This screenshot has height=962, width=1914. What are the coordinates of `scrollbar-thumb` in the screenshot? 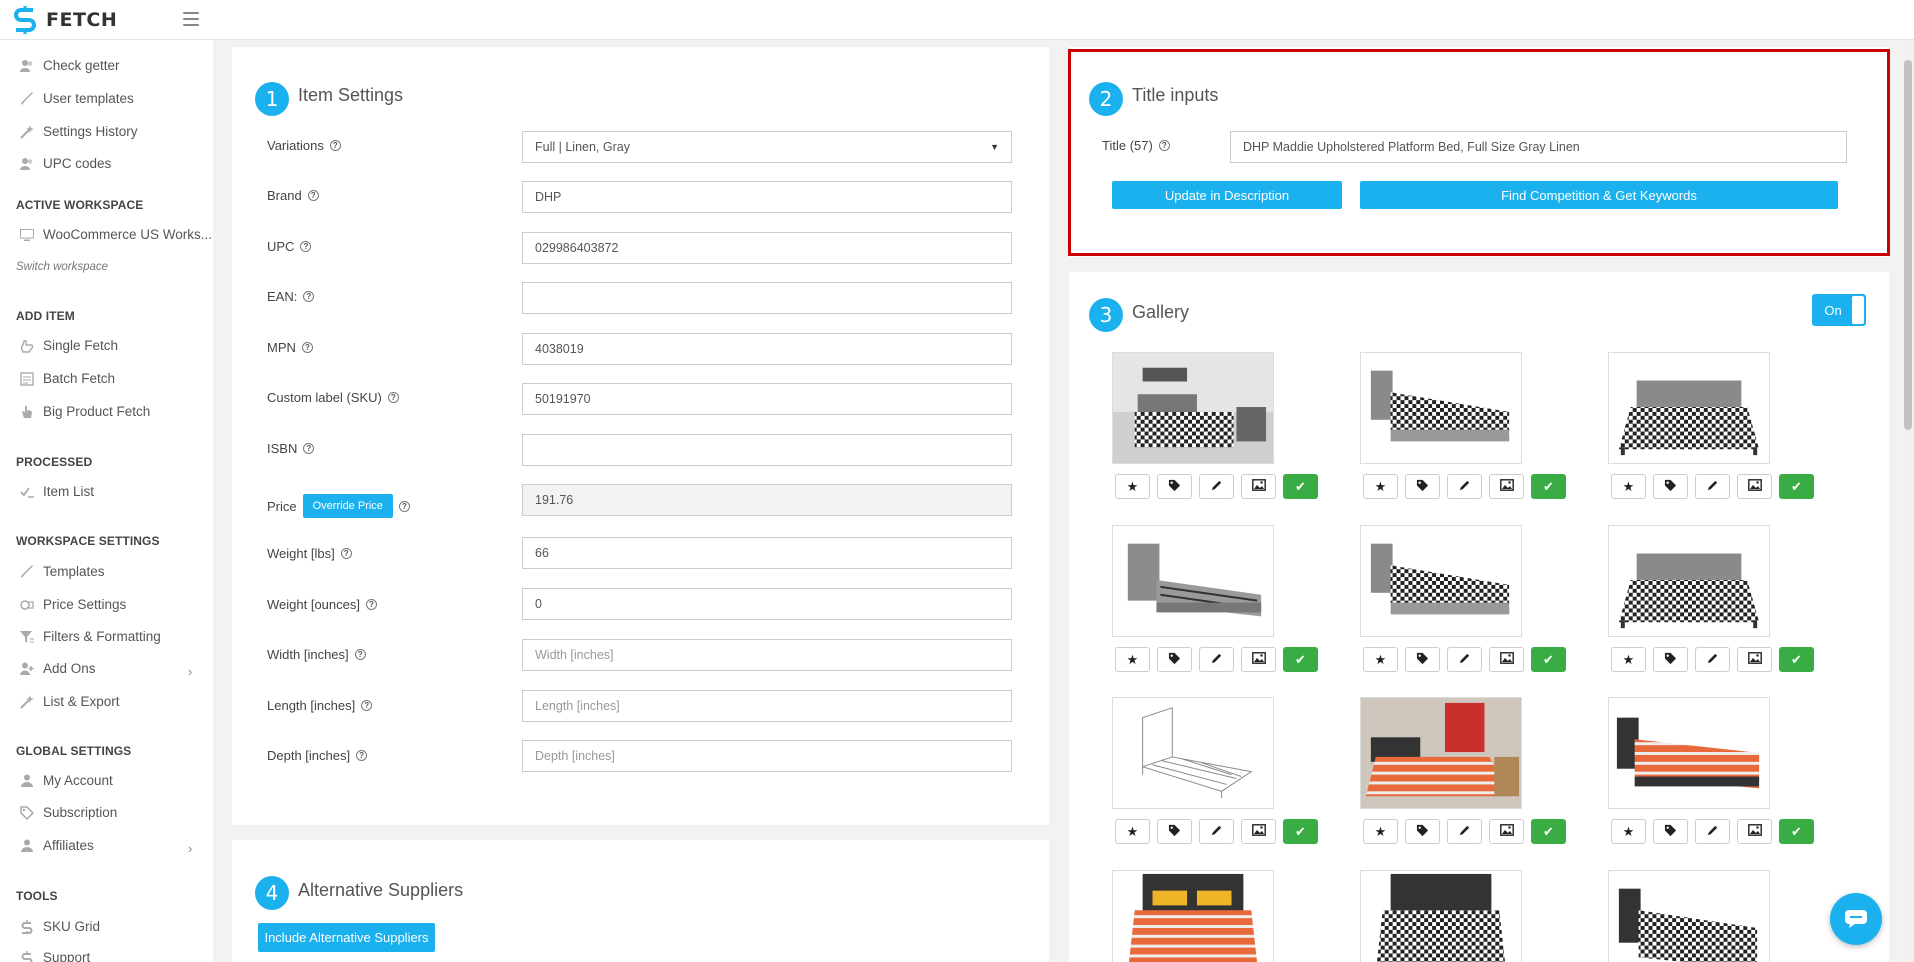 It's located at (1908, 245).